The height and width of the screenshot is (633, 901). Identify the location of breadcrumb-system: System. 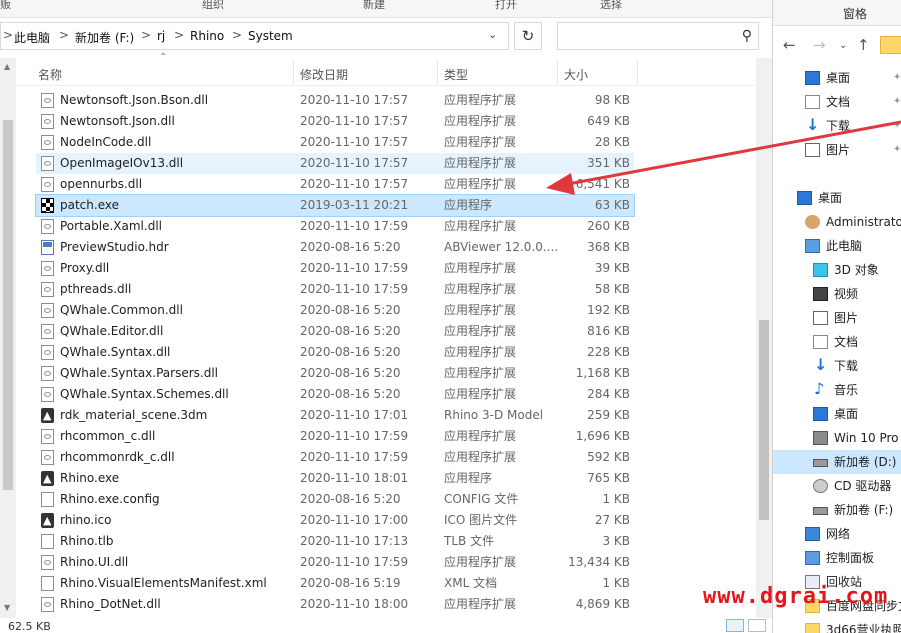
(270, 36).